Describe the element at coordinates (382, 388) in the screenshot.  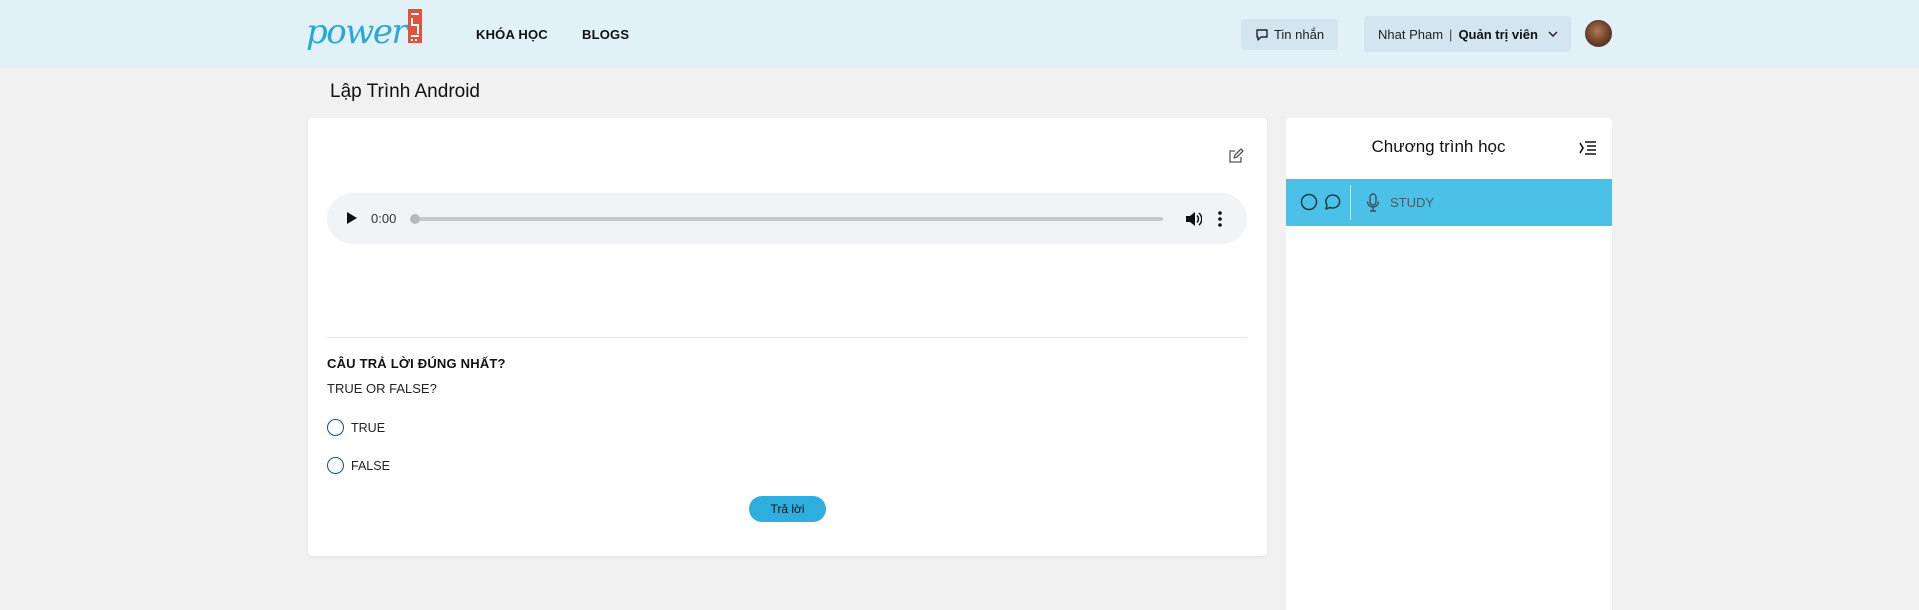
I see `question-text: TRUE OR FALSE?` at that location.